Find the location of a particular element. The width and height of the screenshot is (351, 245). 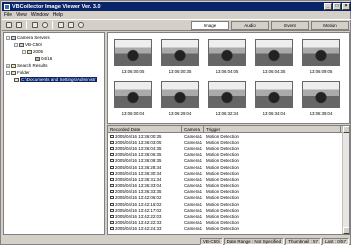

refresh-icon is located at coordinates (44, 25).